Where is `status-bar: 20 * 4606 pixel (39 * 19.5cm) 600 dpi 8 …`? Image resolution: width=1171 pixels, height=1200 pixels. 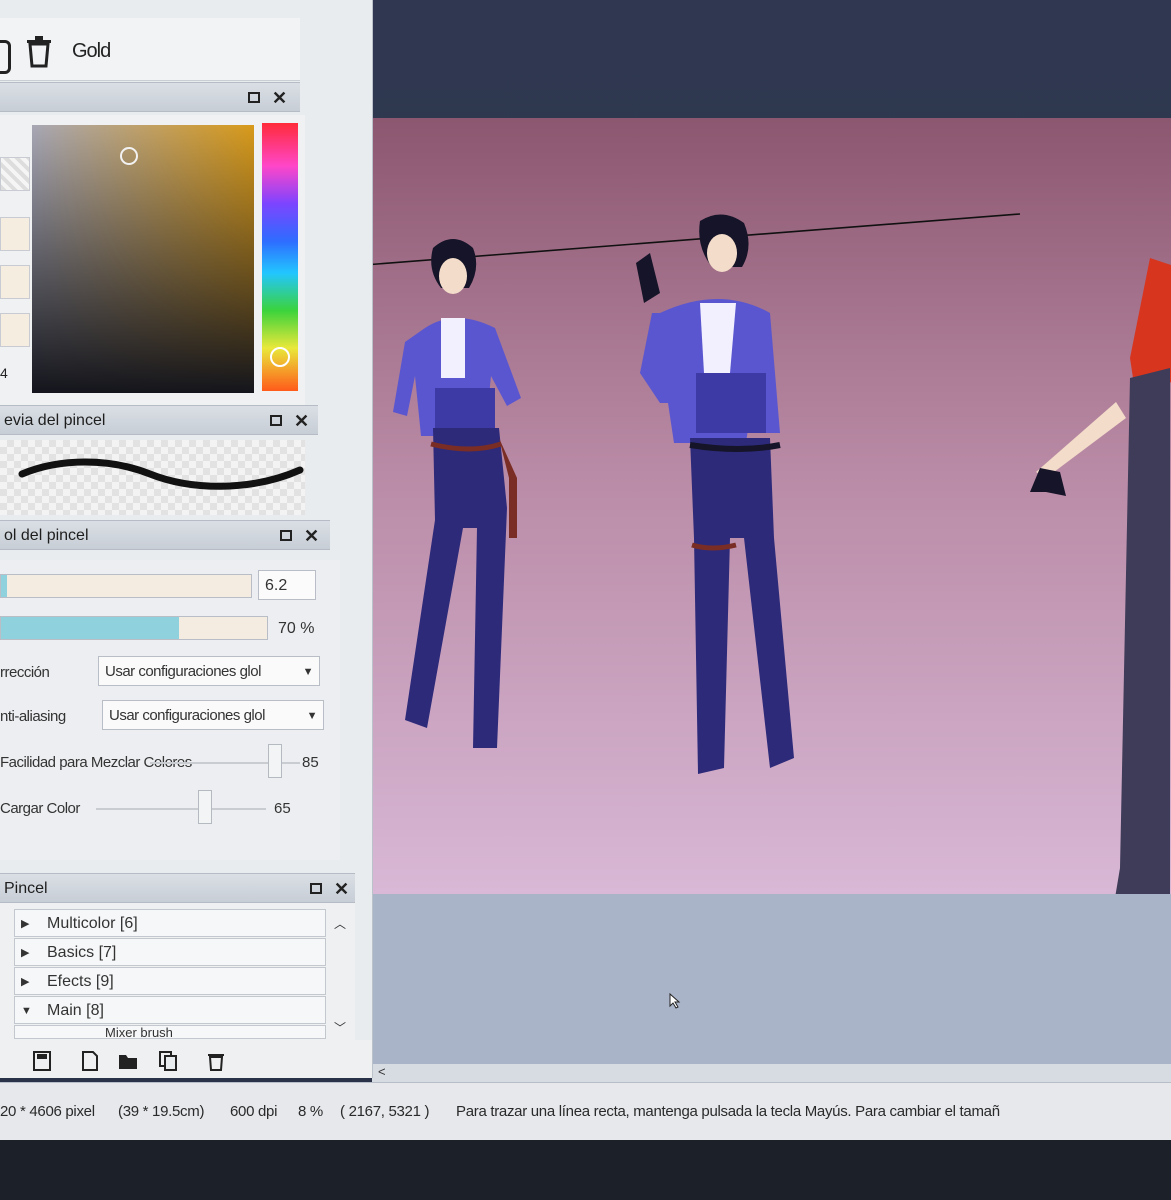 status-bar: 20 * 4606 pixel (39 * 19.5cm) 600 dpi 8 … is located at coordinates (585, 1111).